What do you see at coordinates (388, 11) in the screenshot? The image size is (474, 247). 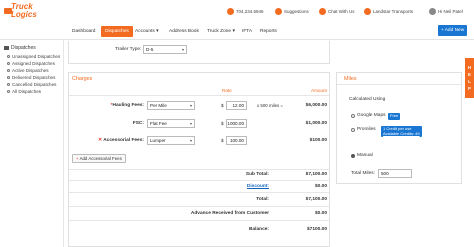 I see `company-selector: Landstar Transports` at bounding box center [388, 11].